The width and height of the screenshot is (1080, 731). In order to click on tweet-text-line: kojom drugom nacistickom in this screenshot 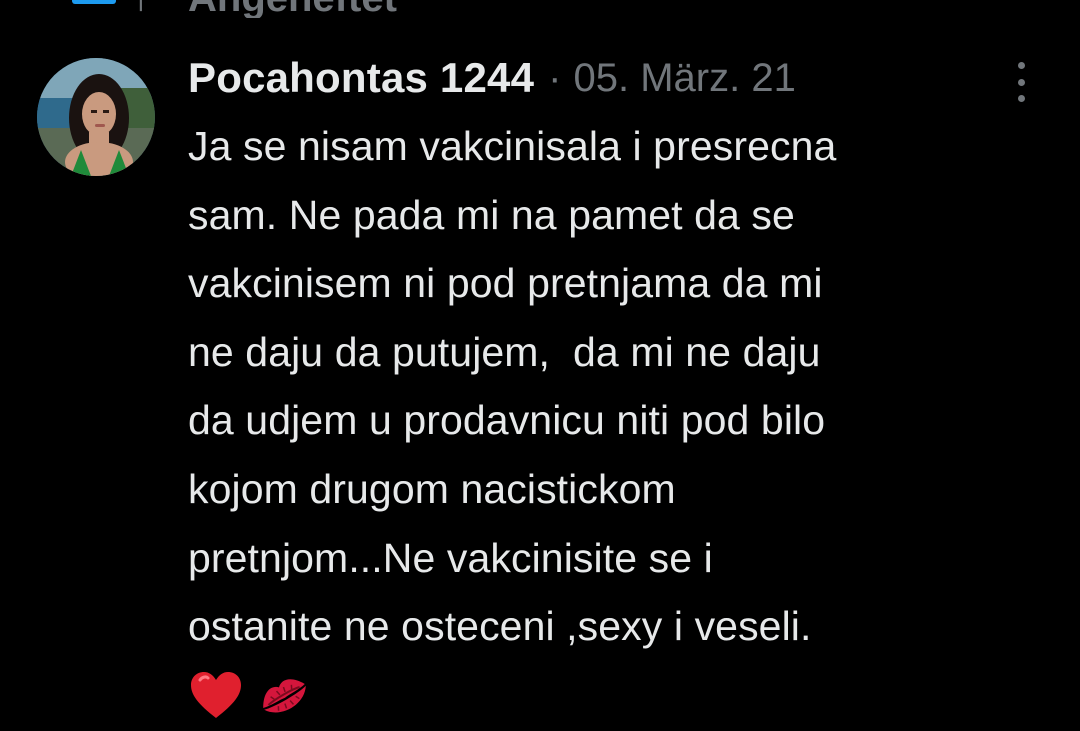, I will do `click(432, 488)`.